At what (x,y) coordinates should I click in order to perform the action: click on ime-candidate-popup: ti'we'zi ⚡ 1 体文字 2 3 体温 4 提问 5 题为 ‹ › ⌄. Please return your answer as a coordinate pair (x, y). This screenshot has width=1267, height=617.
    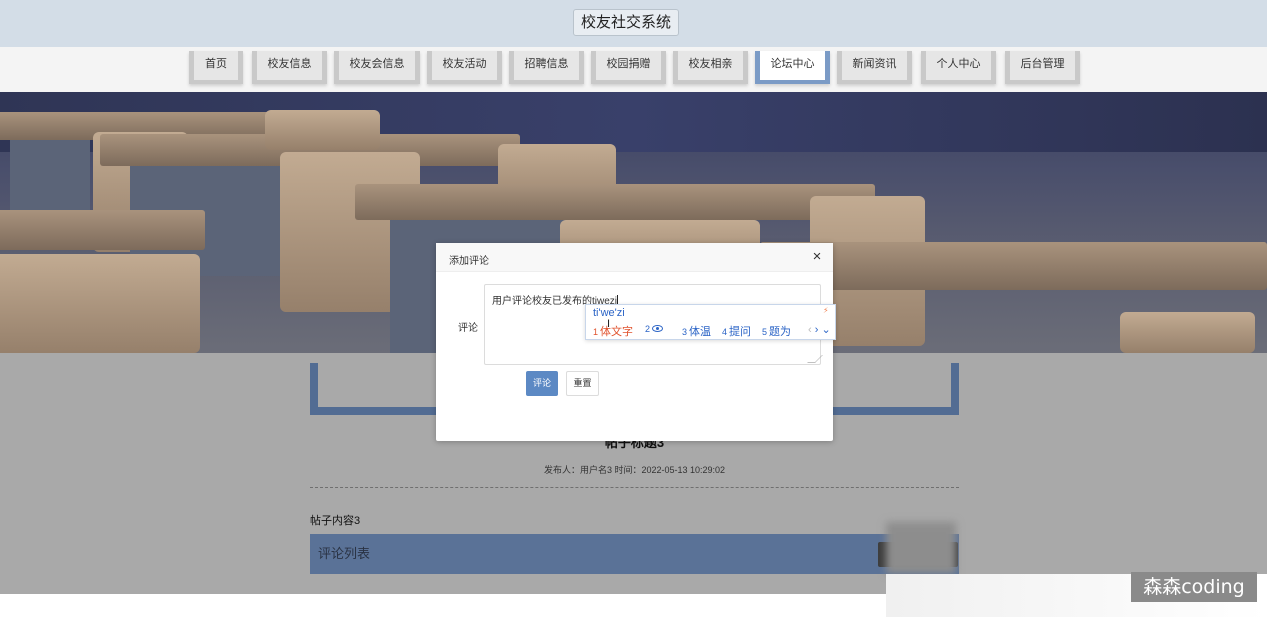
    Looking at the image, I should click on (710, 322).